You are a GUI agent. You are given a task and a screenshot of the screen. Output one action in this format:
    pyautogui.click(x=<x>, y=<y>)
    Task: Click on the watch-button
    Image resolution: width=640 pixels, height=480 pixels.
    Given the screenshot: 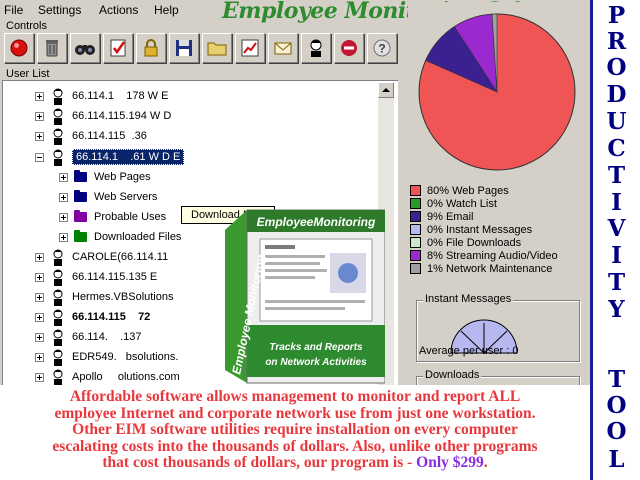 What is the action you would take?
    pyautogui.click(x=85, y=48)
    